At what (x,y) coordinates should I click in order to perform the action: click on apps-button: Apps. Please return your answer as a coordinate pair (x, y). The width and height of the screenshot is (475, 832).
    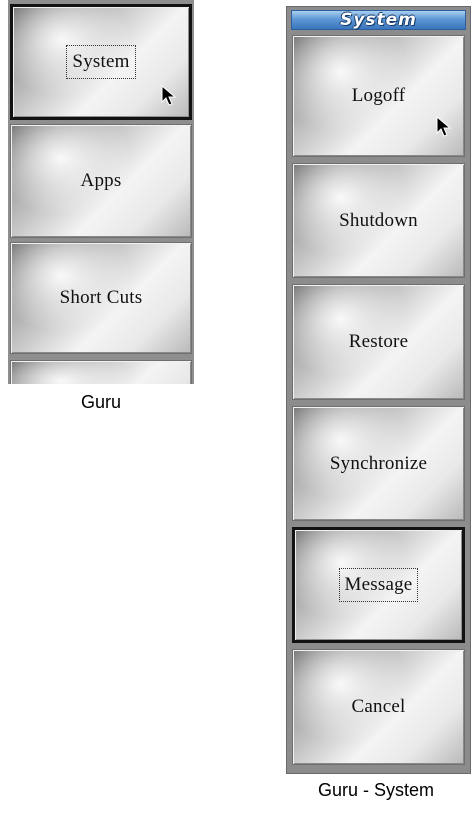
    Looking at the image, I should click on (101, 181).